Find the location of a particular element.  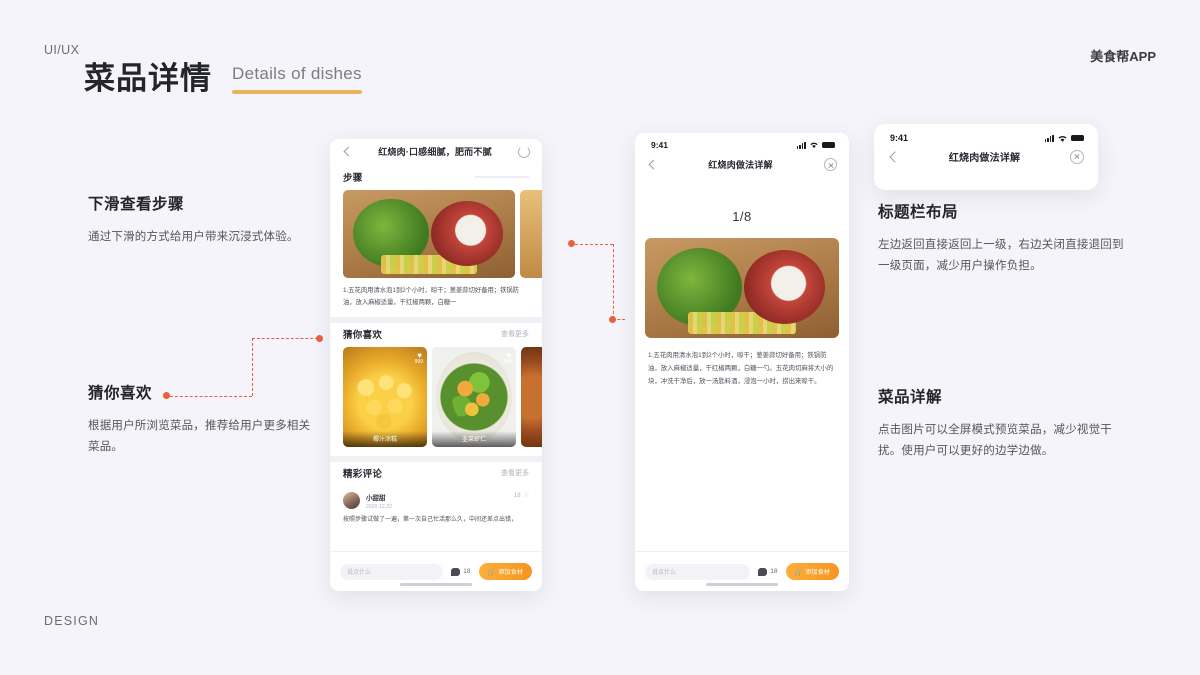

thumbs-up-icon: ♡ is located at coordinates (526, 495).